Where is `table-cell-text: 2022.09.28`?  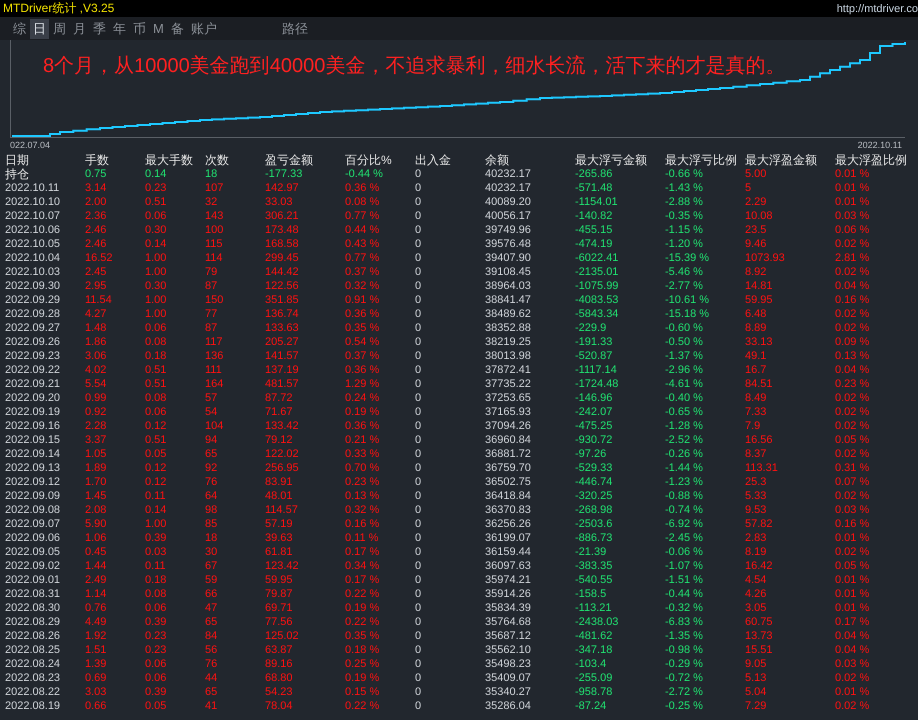
table-cell-text: 2022.09.28 is located at coordinates (33, 314).